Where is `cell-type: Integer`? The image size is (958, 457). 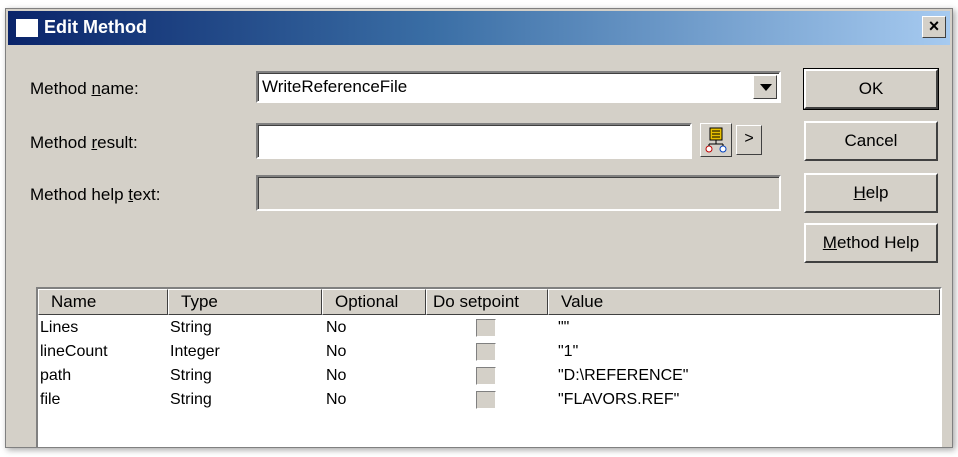
cell-type: Integer is located at coordinates (195, 351).